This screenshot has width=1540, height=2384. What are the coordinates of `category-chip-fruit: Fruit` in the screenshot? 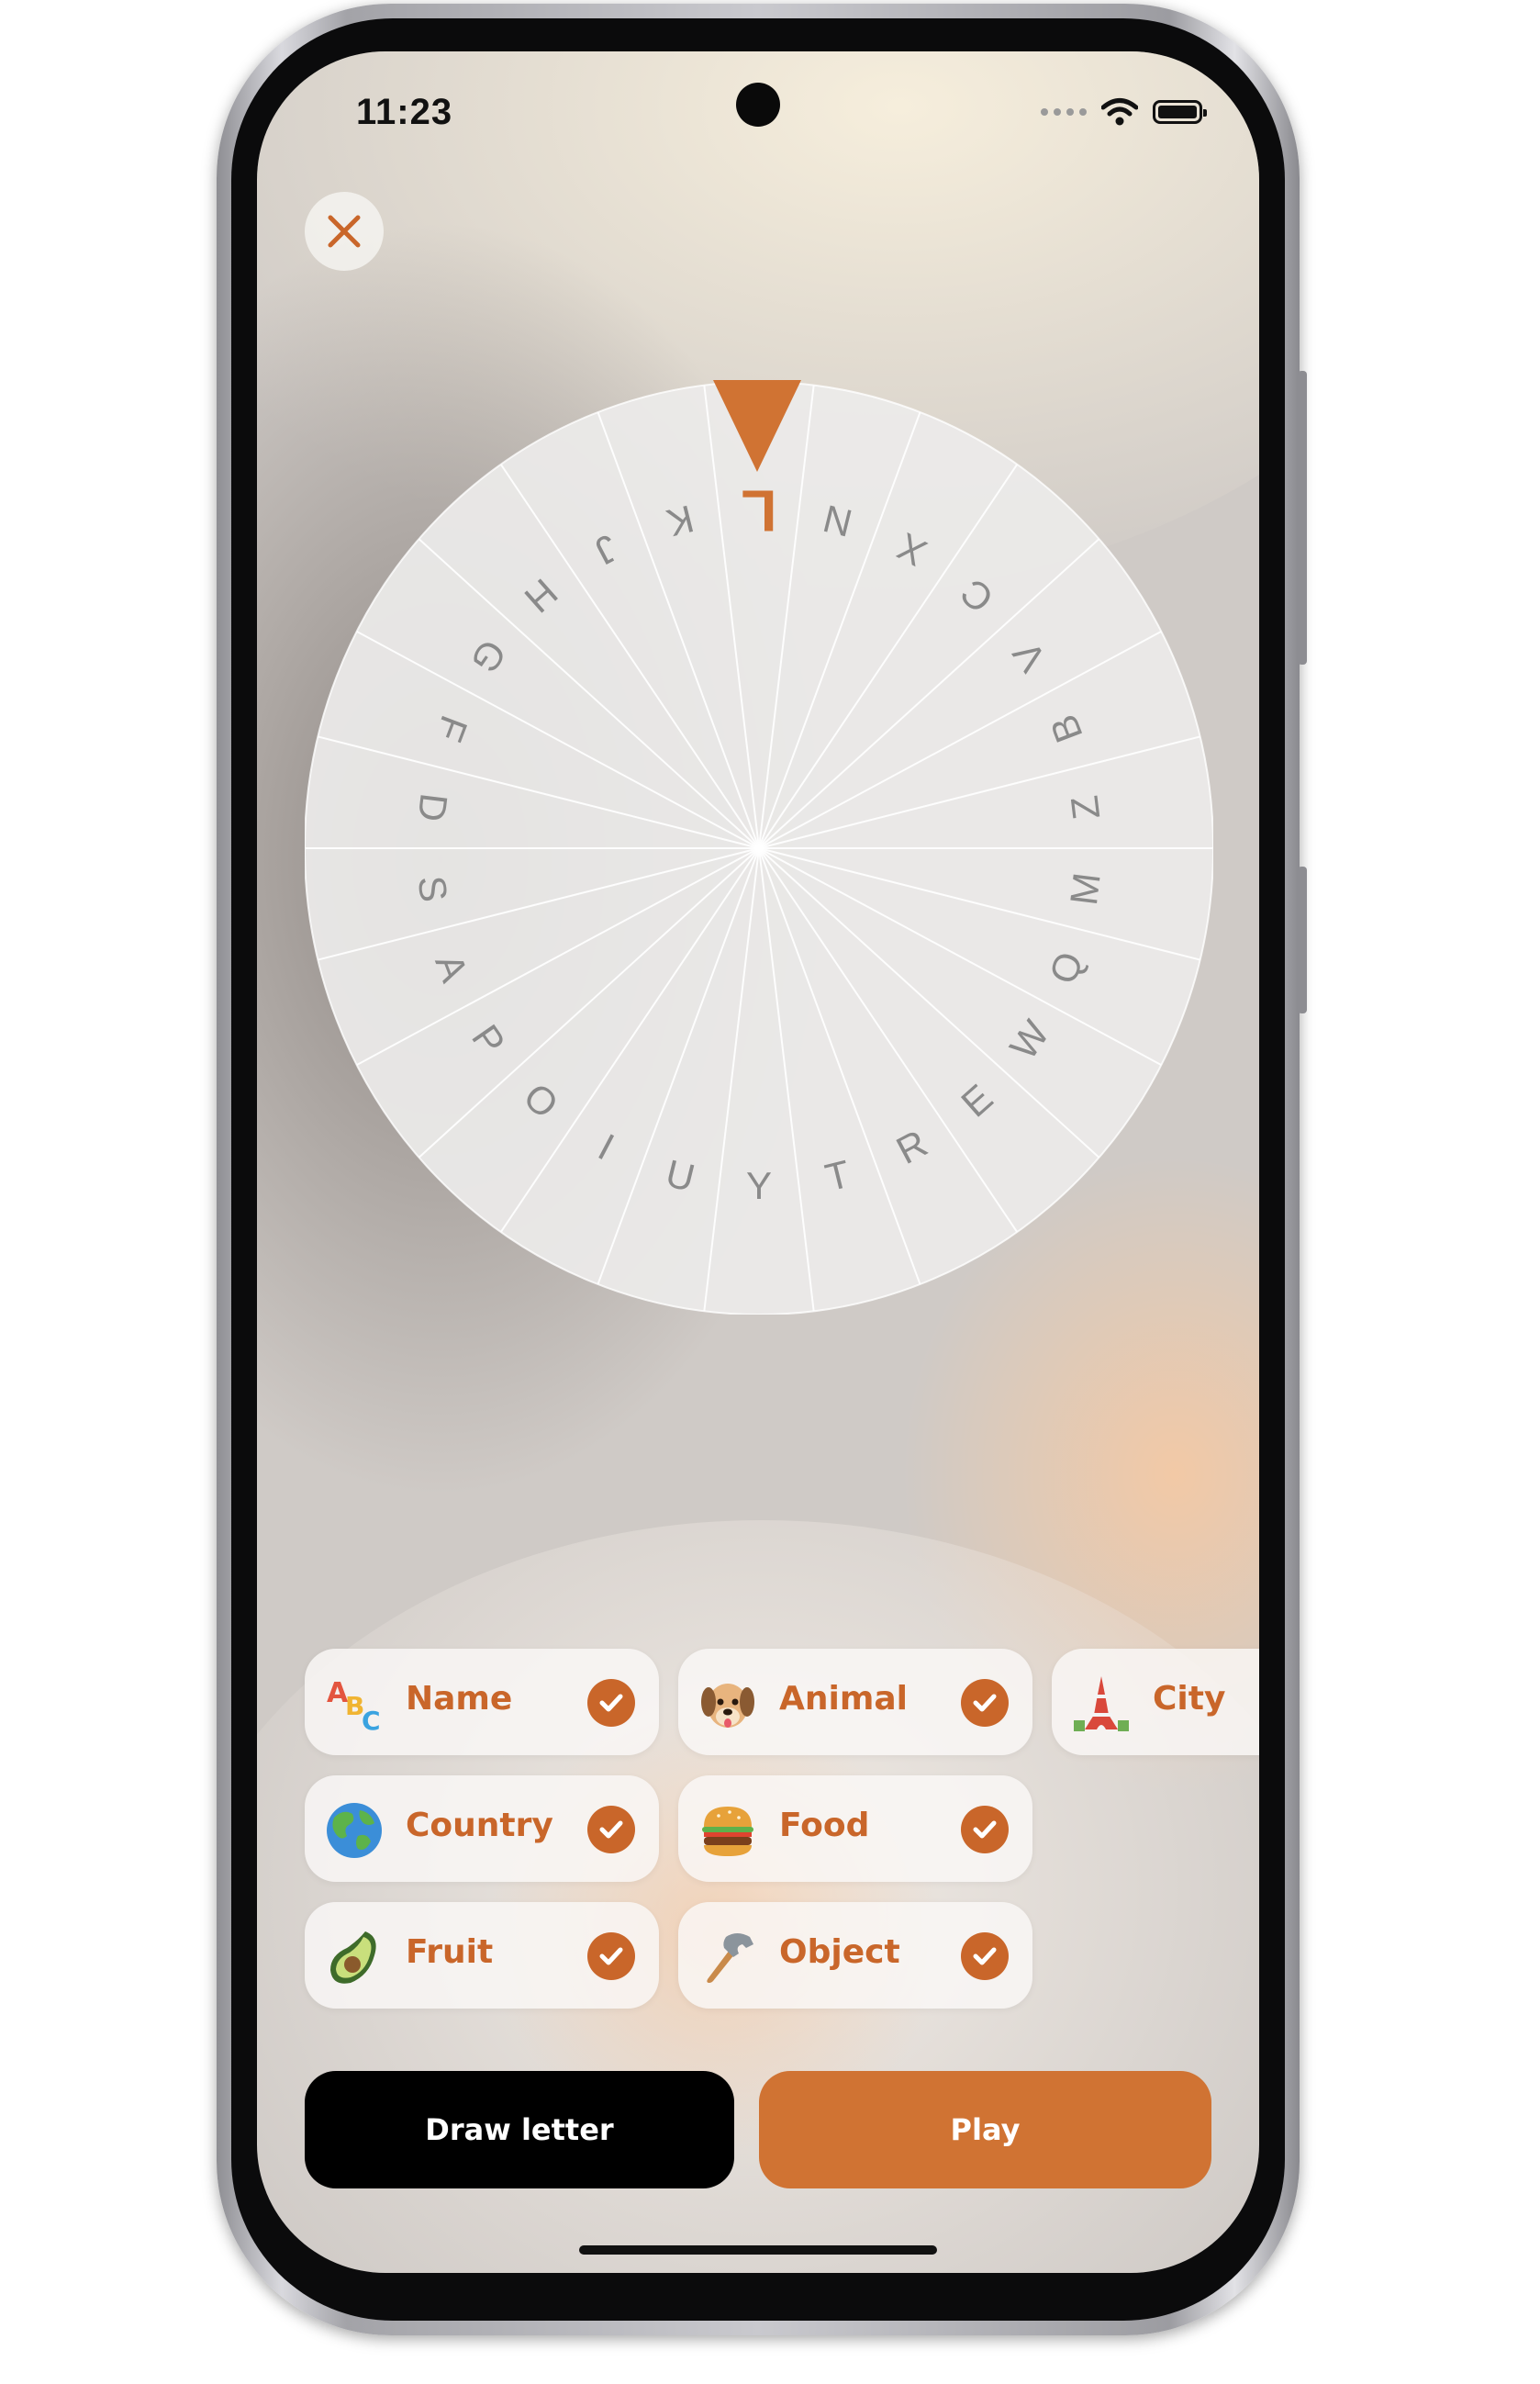 It's located at (482, 1955).